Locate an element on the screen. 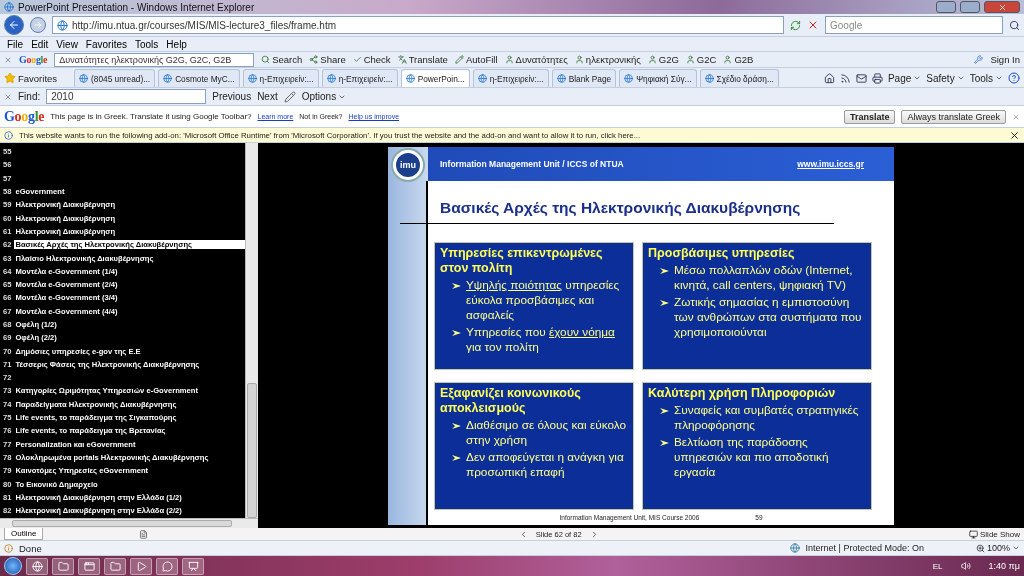 This screenshot has width=1024, height=576. toolbar-button: G2B is located at coordinates (738, 59).